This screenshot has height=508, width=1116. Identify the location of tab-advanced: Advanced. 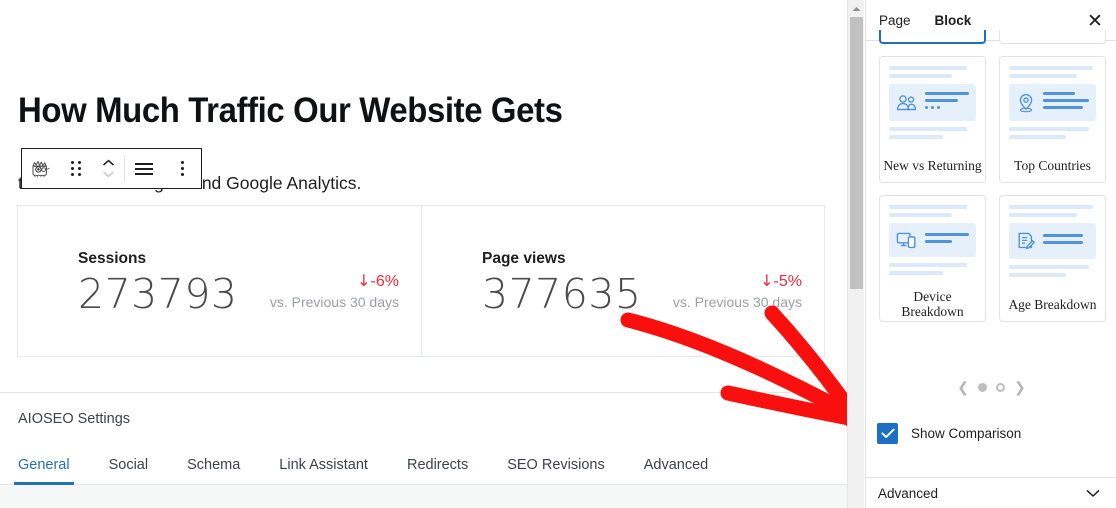
(676, 470).